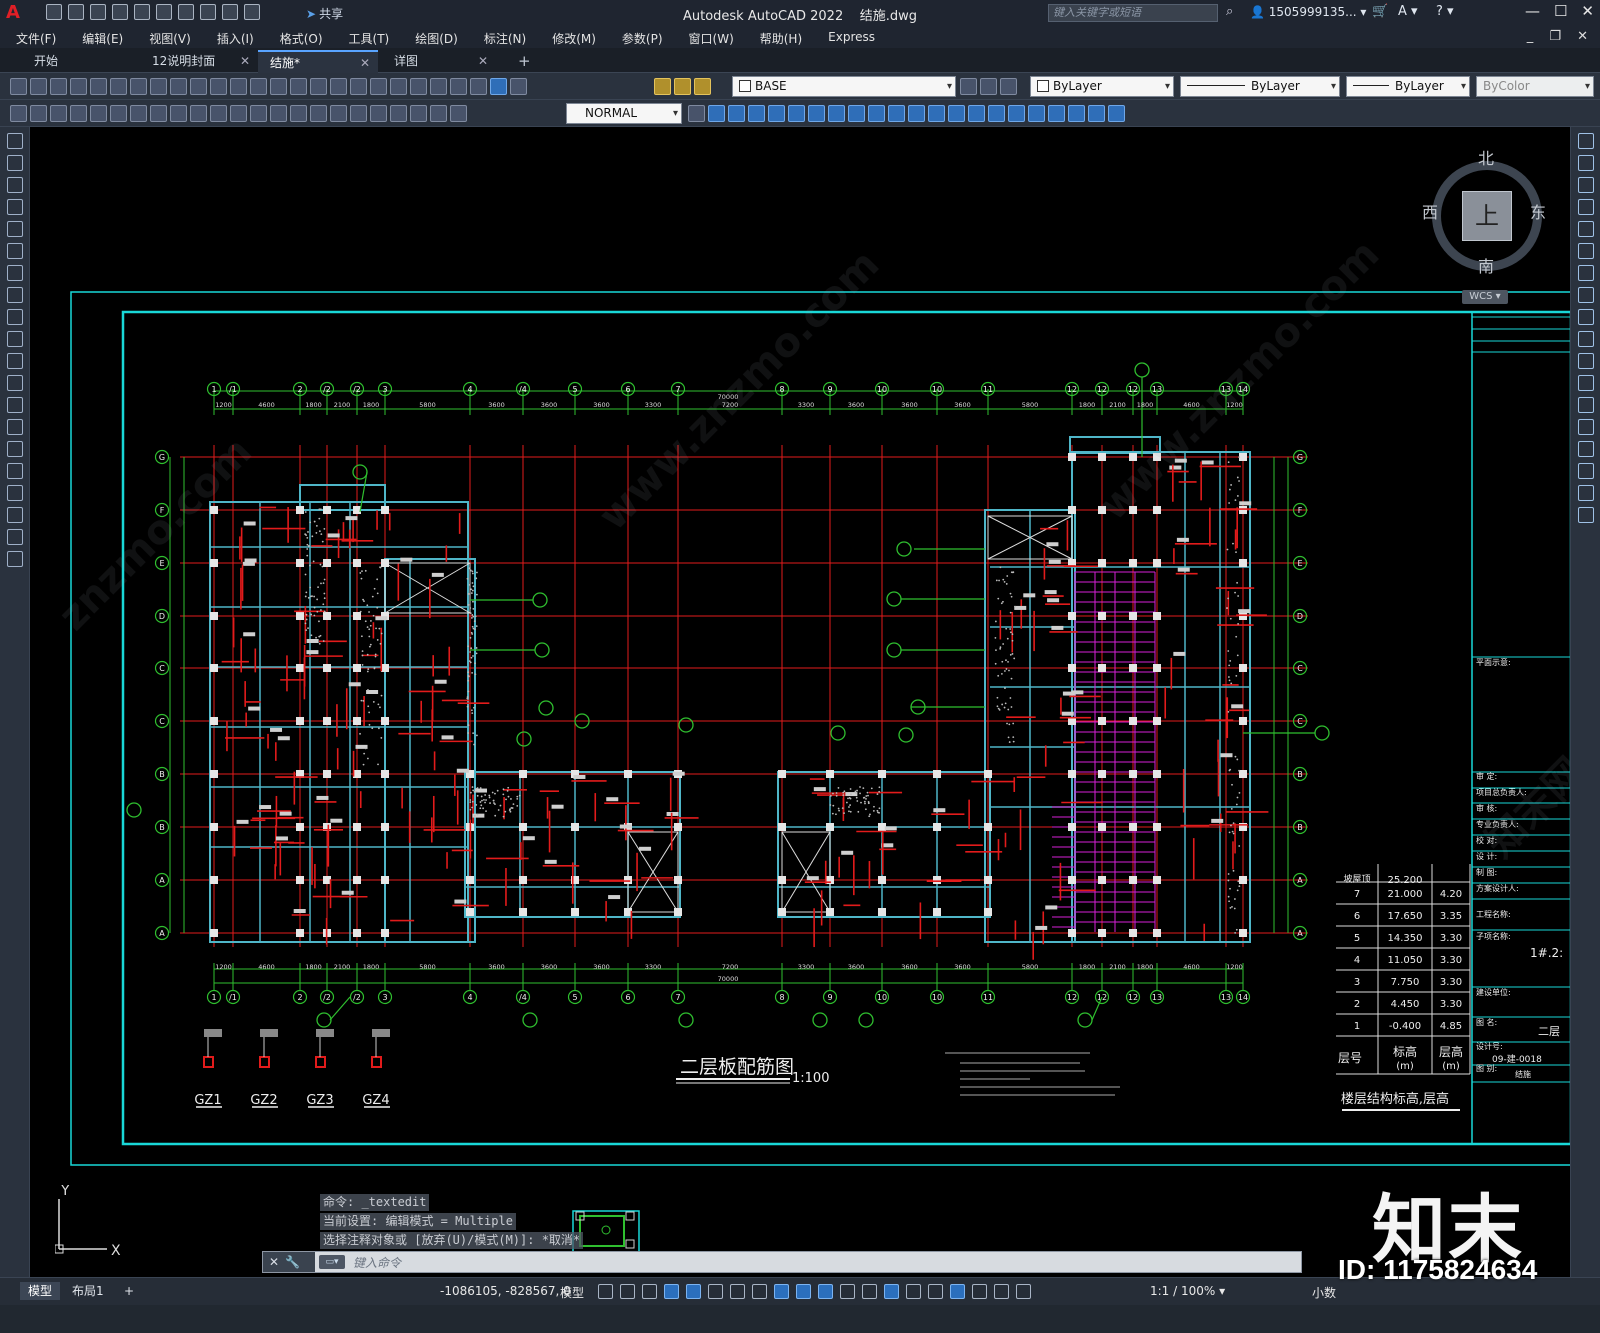 This screenshot has height=1333, width=1600. I want to click on inspect-icon, so click(378, 113).